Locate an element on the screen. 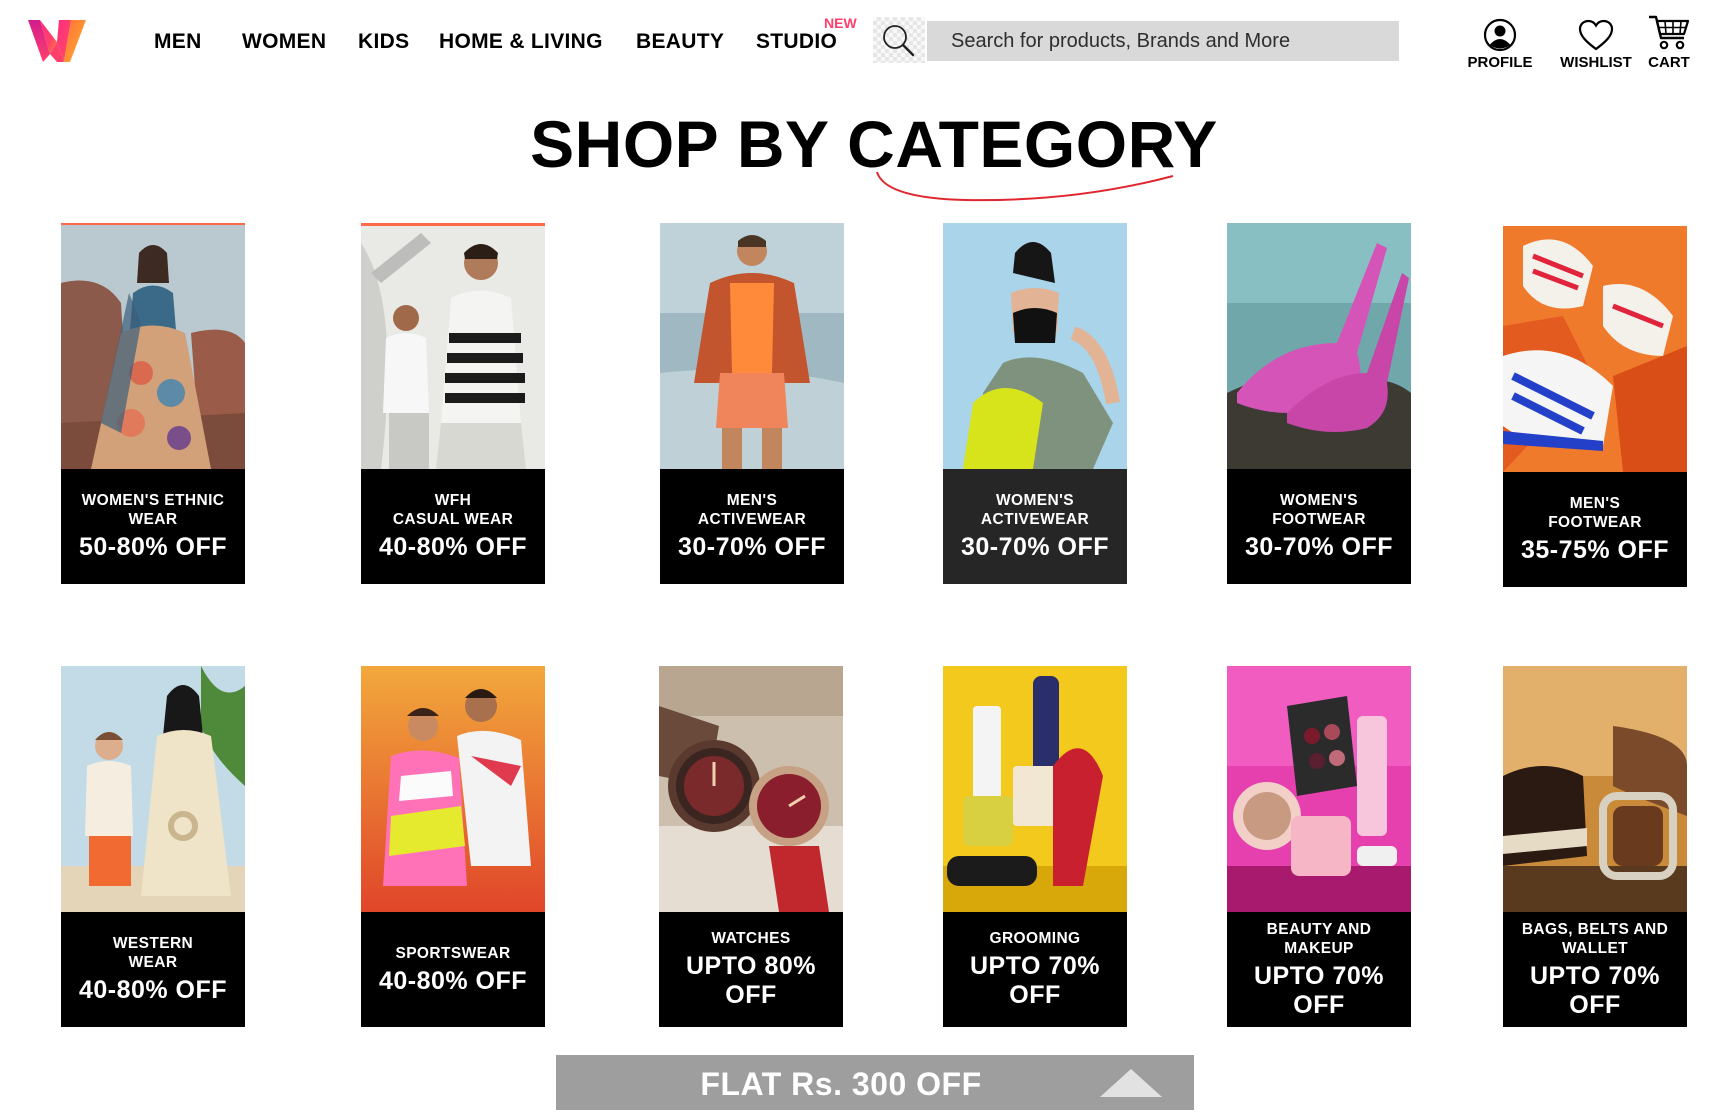 The height and width of the screenshot is (1117, 1728). cart-label: CART is located at coordinates (1669, 62).